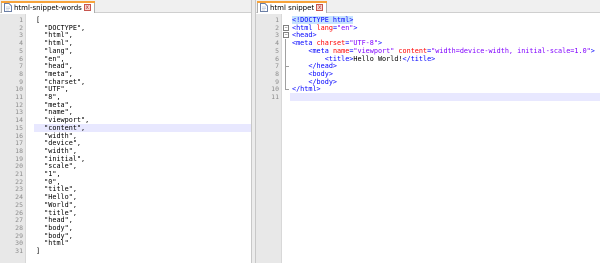  Describe the element at coordinates (275, 97) in the screenshot. I see `line-number: 11` at that location.